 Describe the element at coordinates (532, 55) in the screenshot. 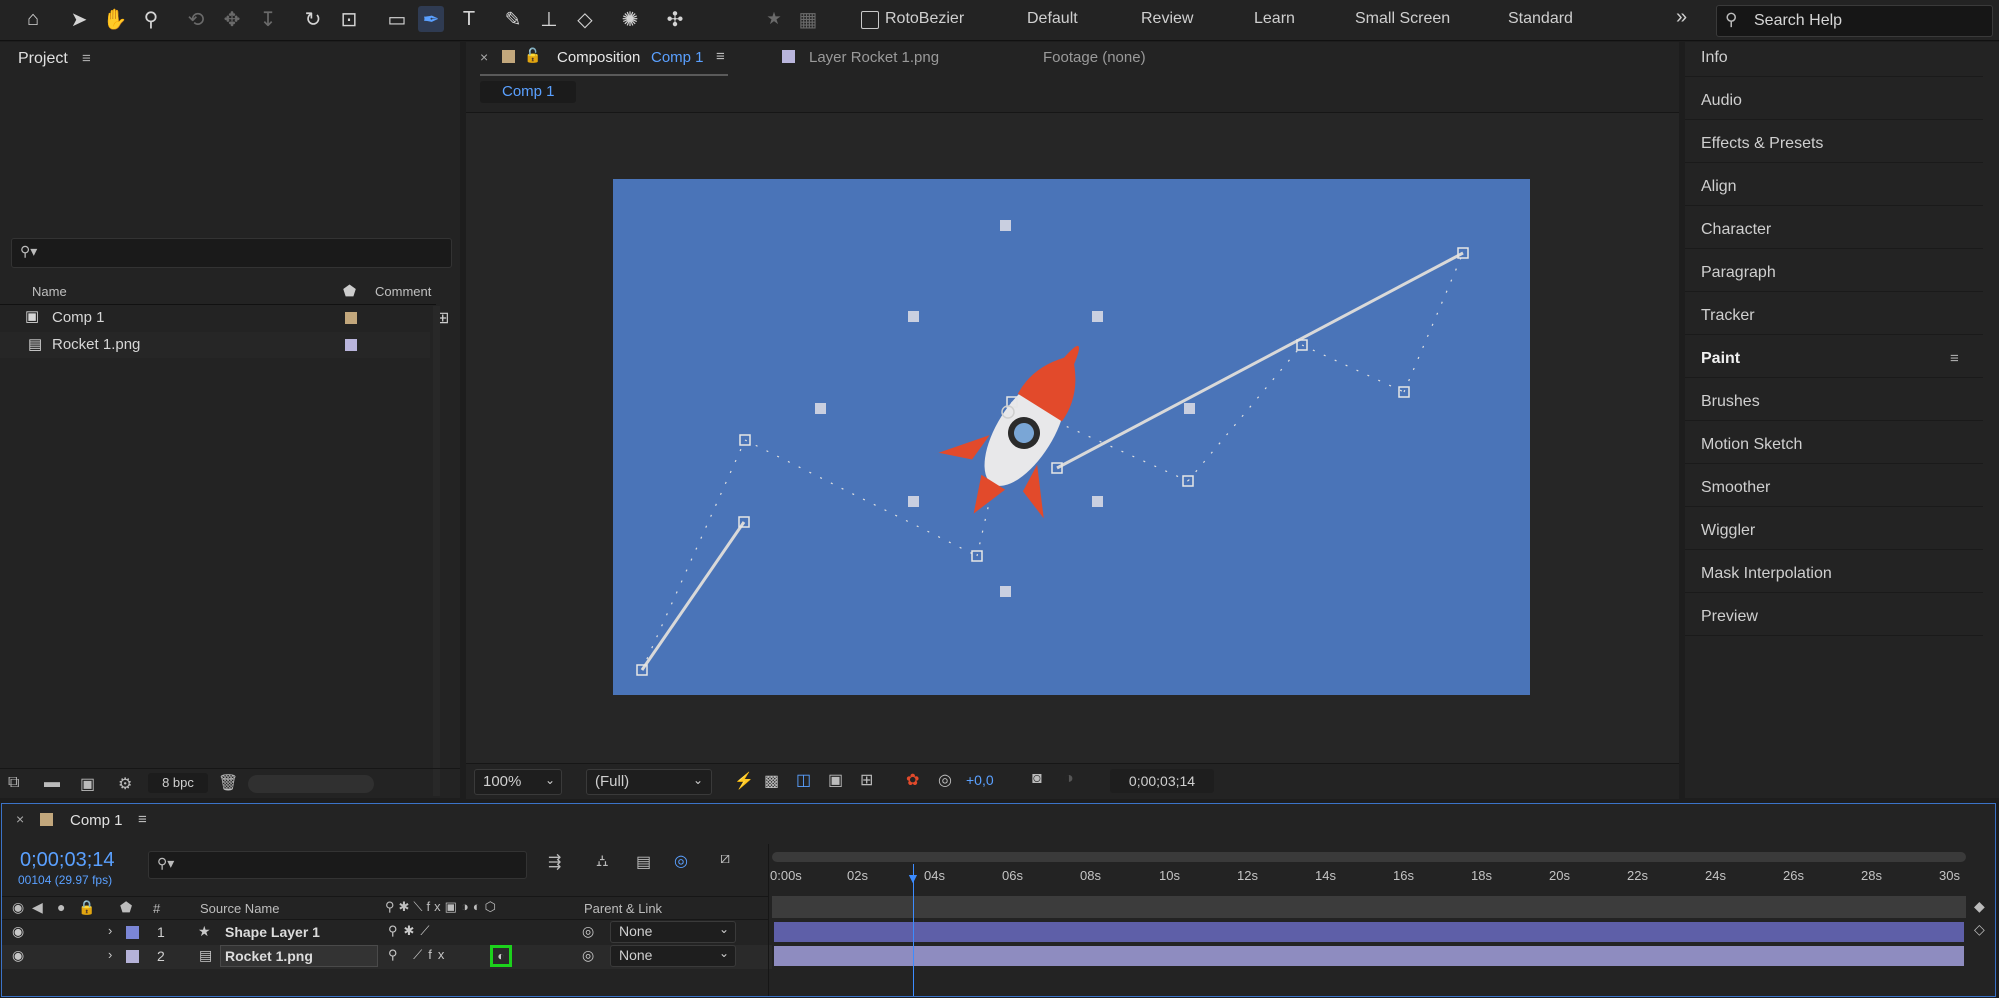

I see `lock-icon: 🔓` at that location.